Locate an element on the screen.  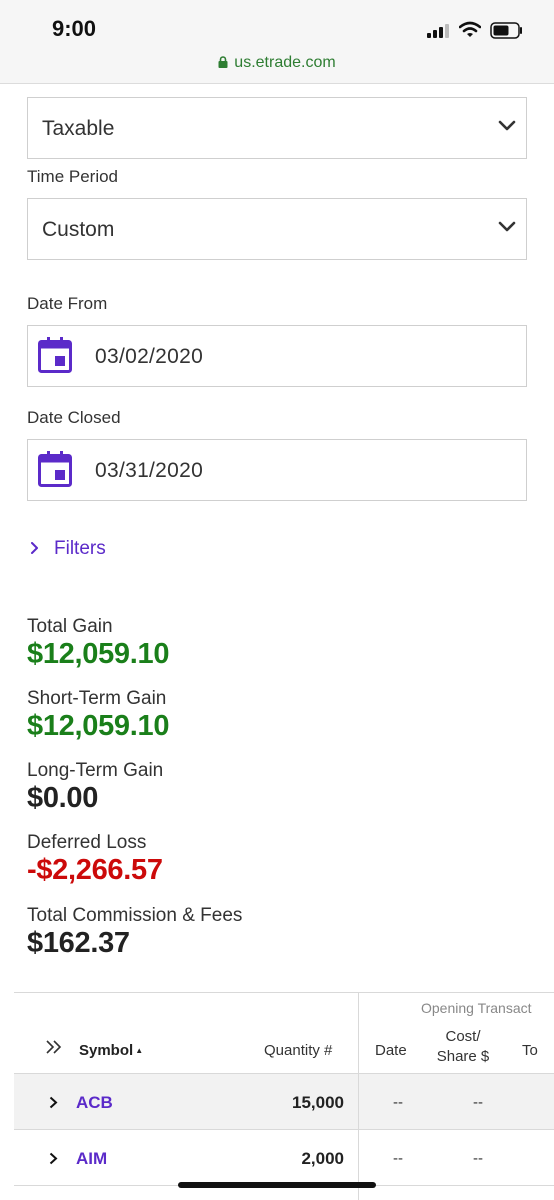
account-type-value: Taxable is located at coordinates (78, 128).